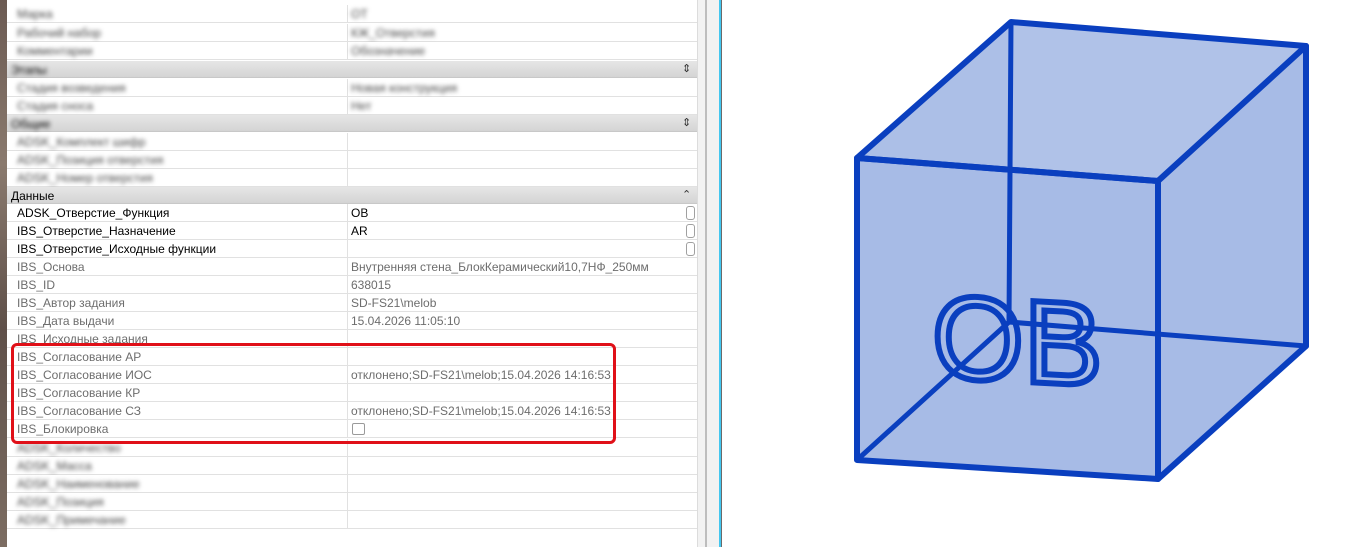 The height and width of the screenshot is (547, 1348). I want to click on property-row: Марка ОТ, so click(352, 14).